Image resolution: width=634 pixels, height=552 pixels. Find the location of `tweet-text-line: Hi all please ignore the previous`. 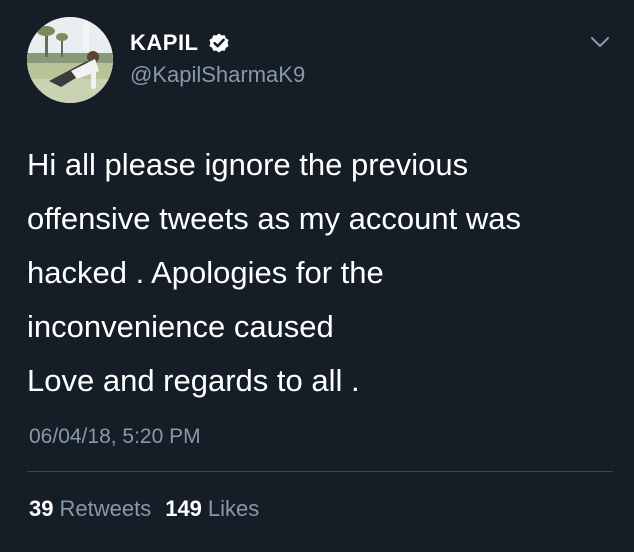

tweet-text-line: Hi all please ignore the previous is located at coordinates (248, 164).